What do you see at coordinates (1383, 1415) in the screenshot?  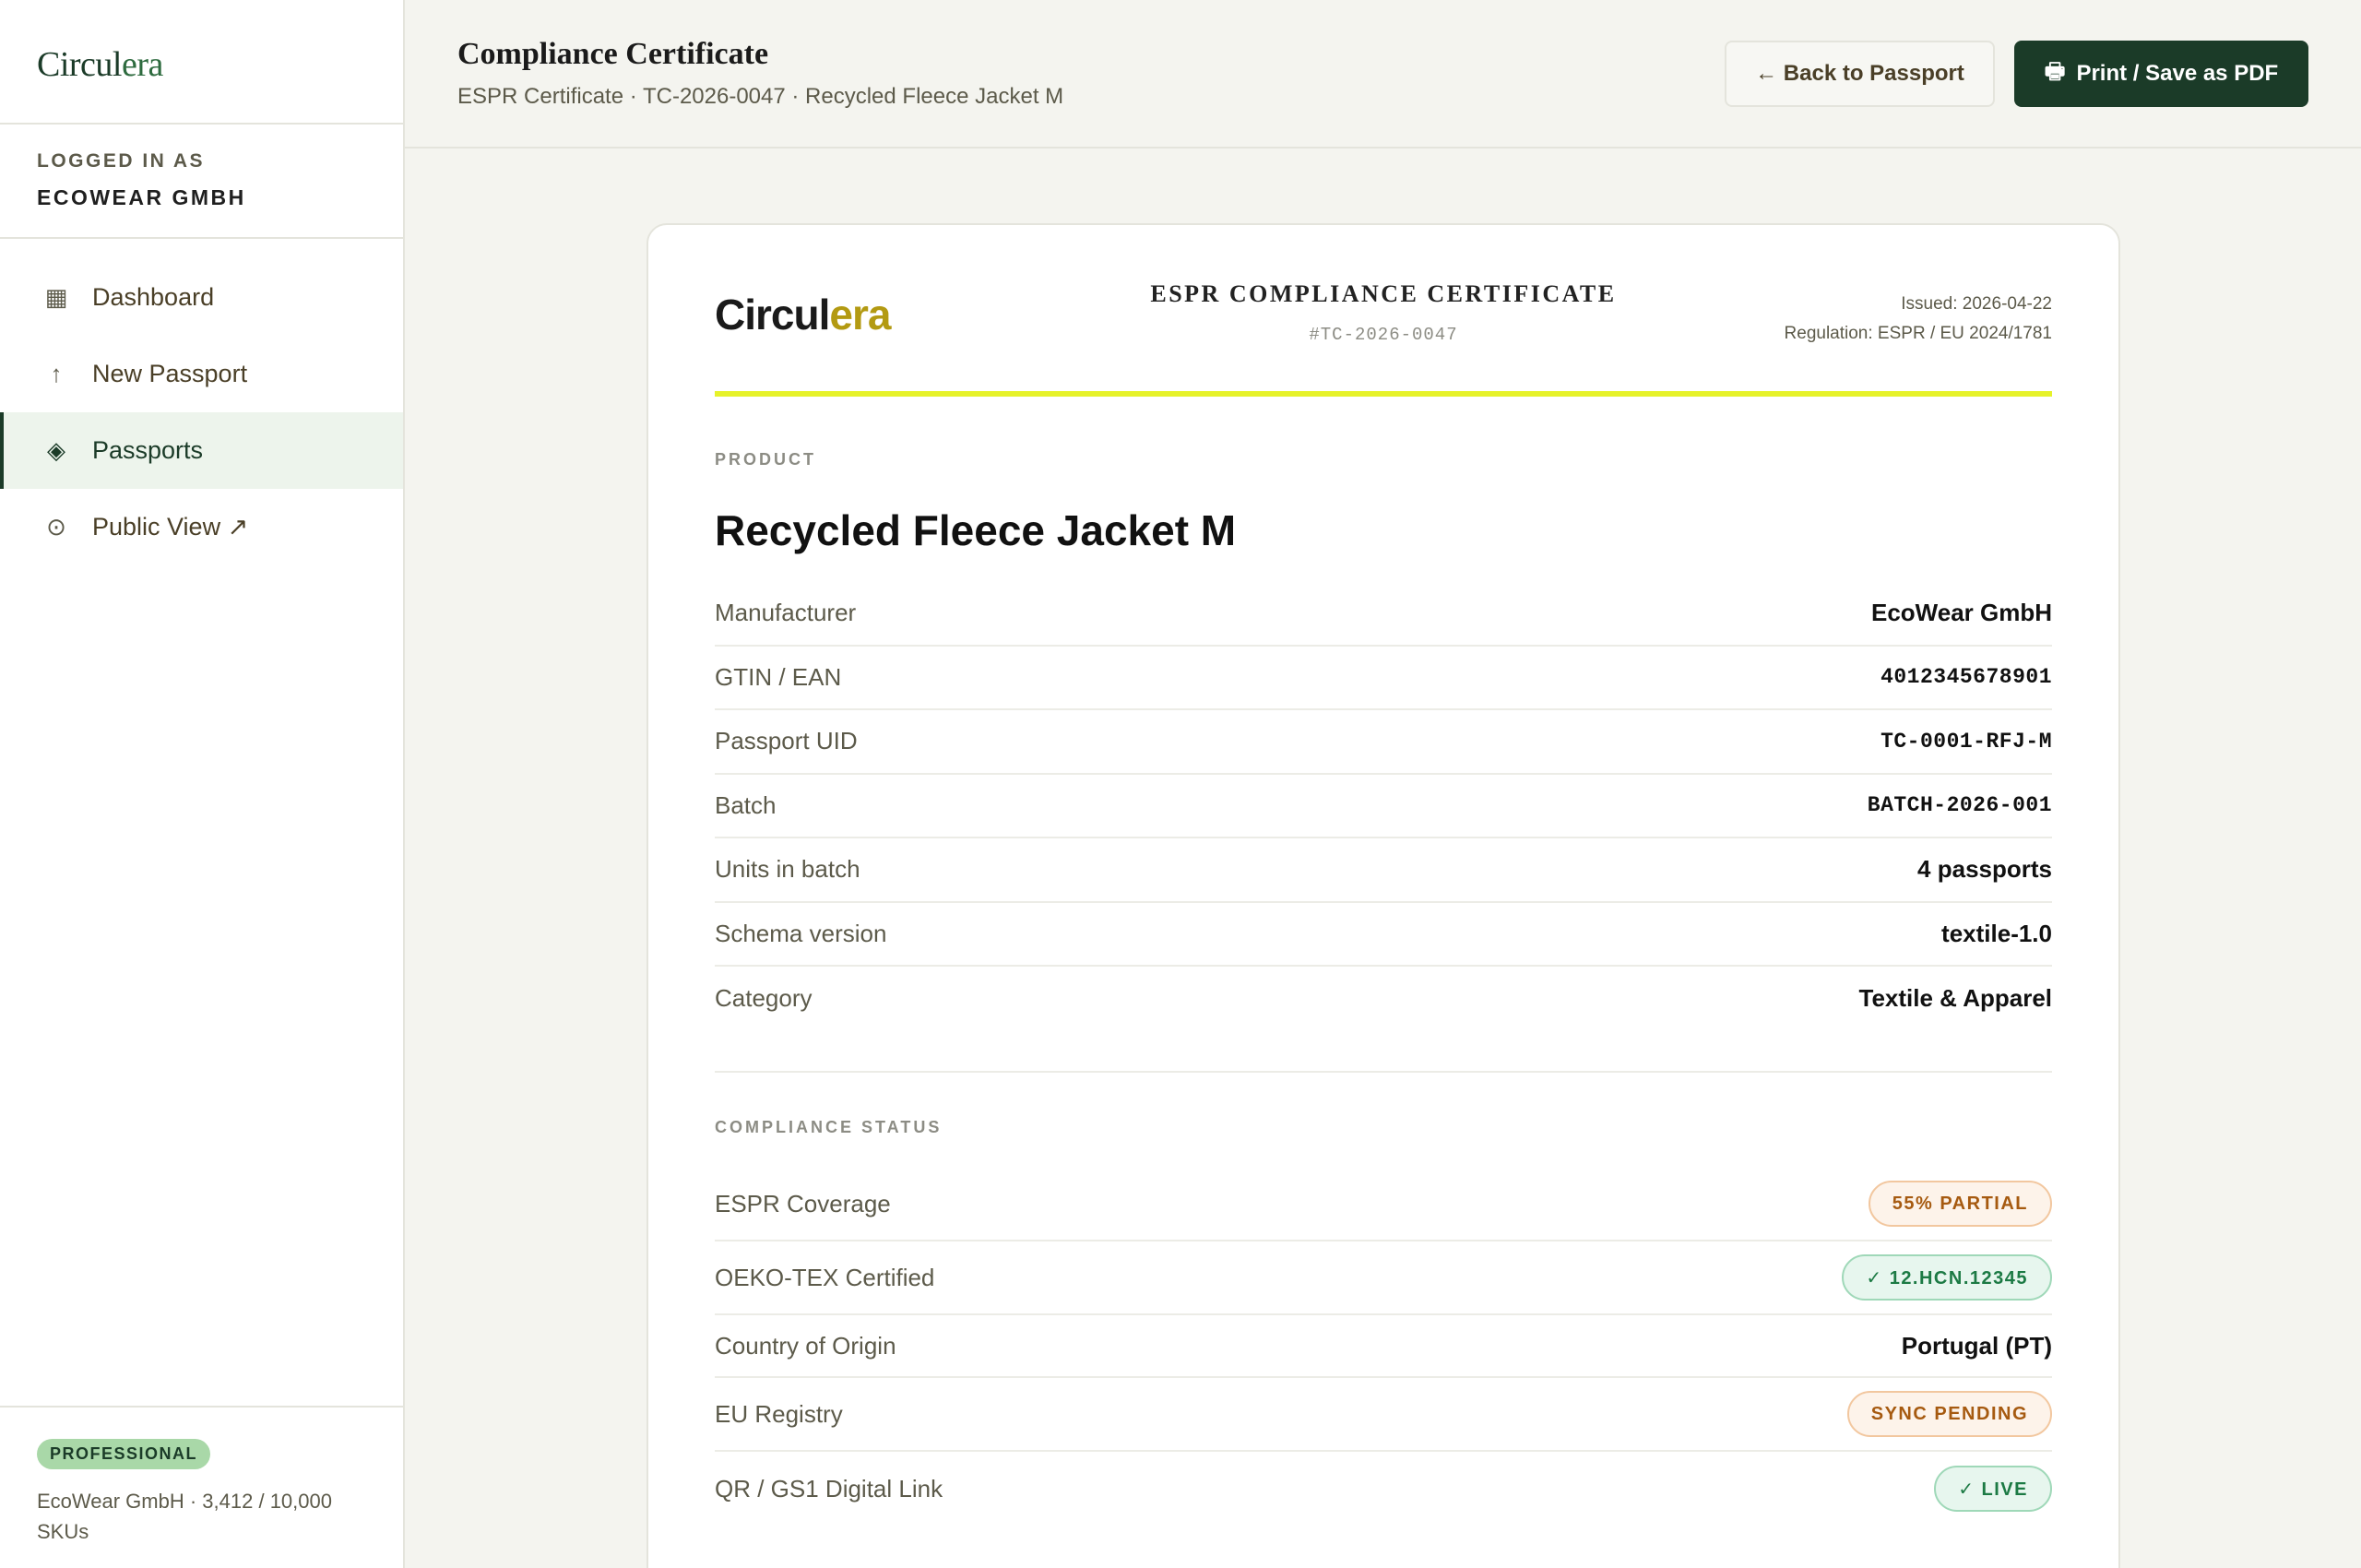 I see `table-row: EU Registry SYNC PENDING` at bounding box center [1383, 1415].